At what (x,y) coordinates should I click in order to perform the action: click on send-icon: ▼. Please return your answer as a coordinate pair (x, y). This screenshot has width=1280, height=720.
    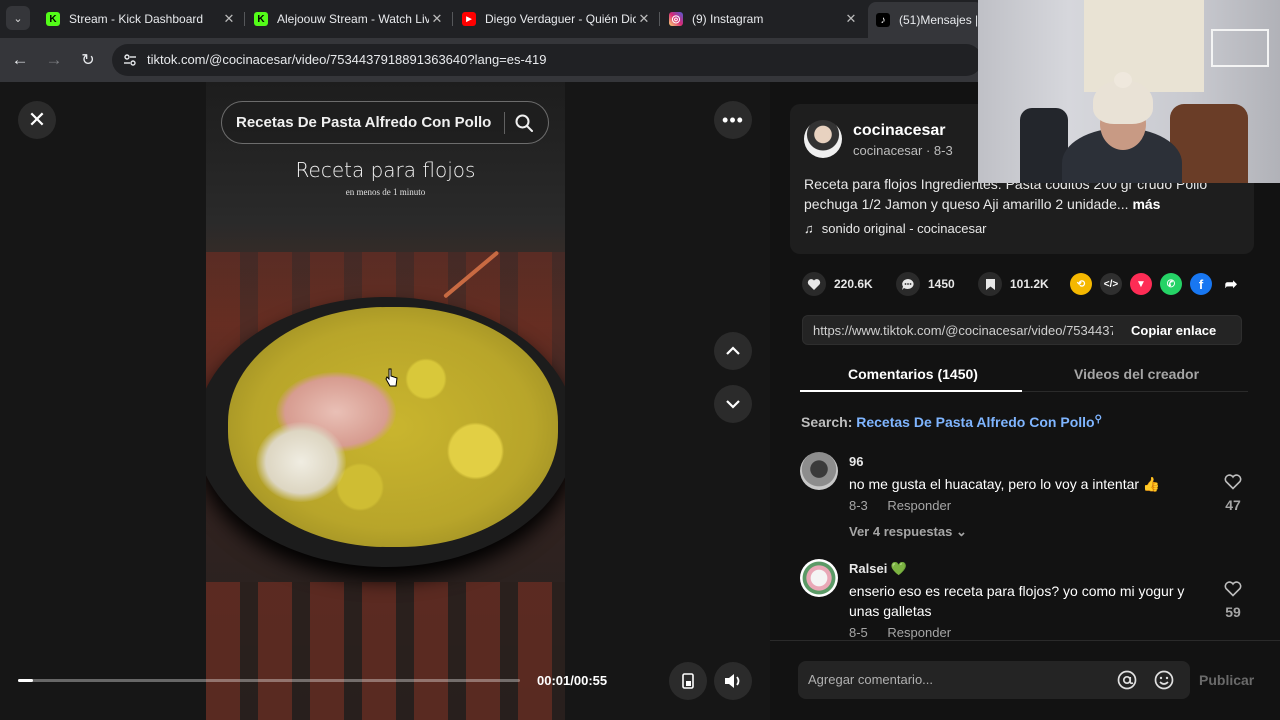
    Looking at the image, I should click on (1141, 284).